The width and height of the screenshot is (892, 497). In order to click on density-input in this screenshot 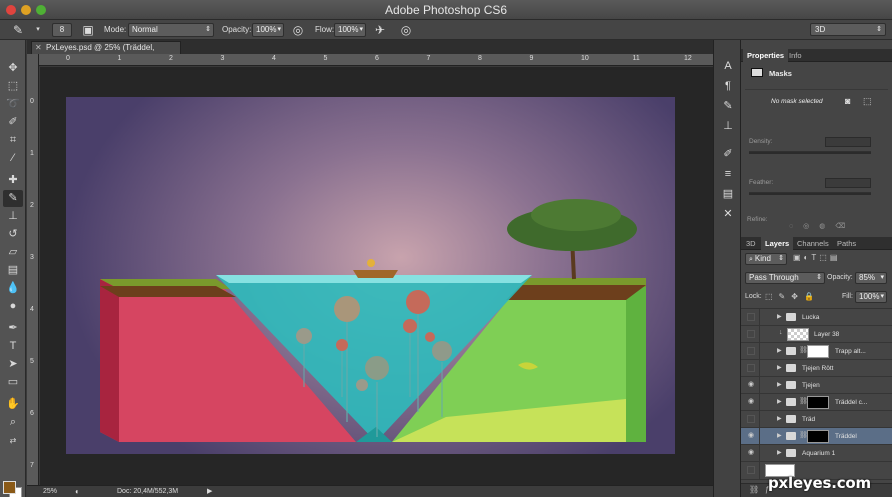, I will do `click(848, 142)`.